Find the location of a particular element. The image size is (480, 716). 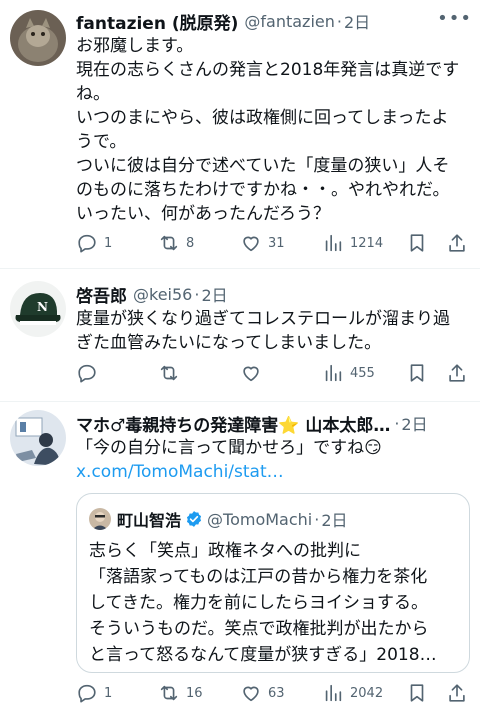

quote-avatar is located at coordinates (100, 519).